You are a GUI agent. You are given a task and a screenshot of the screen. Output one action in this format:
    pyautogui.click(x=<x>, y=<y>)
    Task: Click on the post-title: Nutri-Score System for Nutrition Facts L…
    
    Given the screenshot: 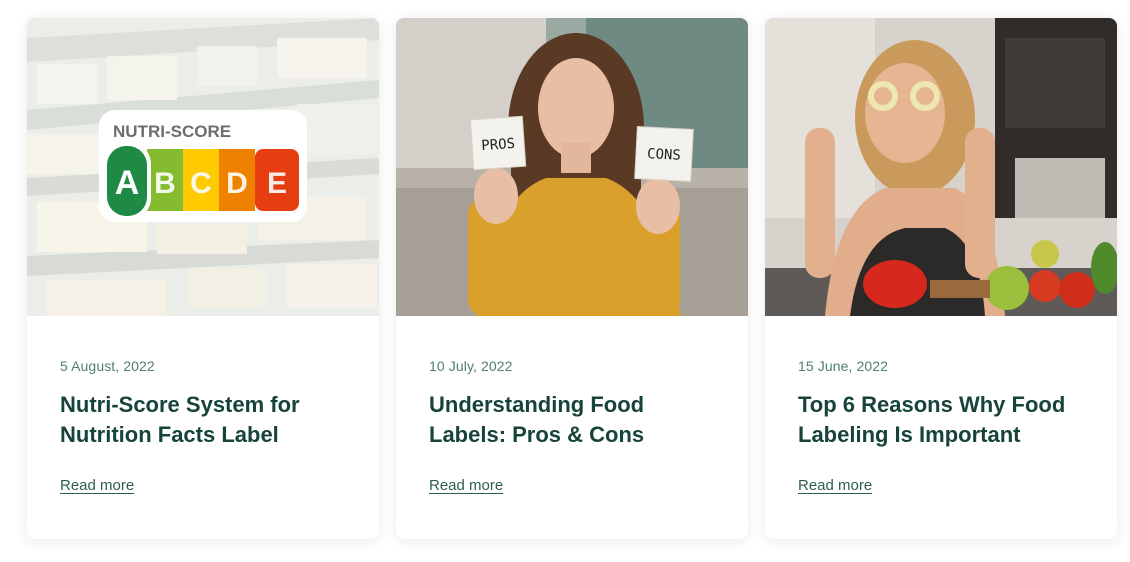 What is the action you would take?
    pyautogui.click(x=203, y=420)
    